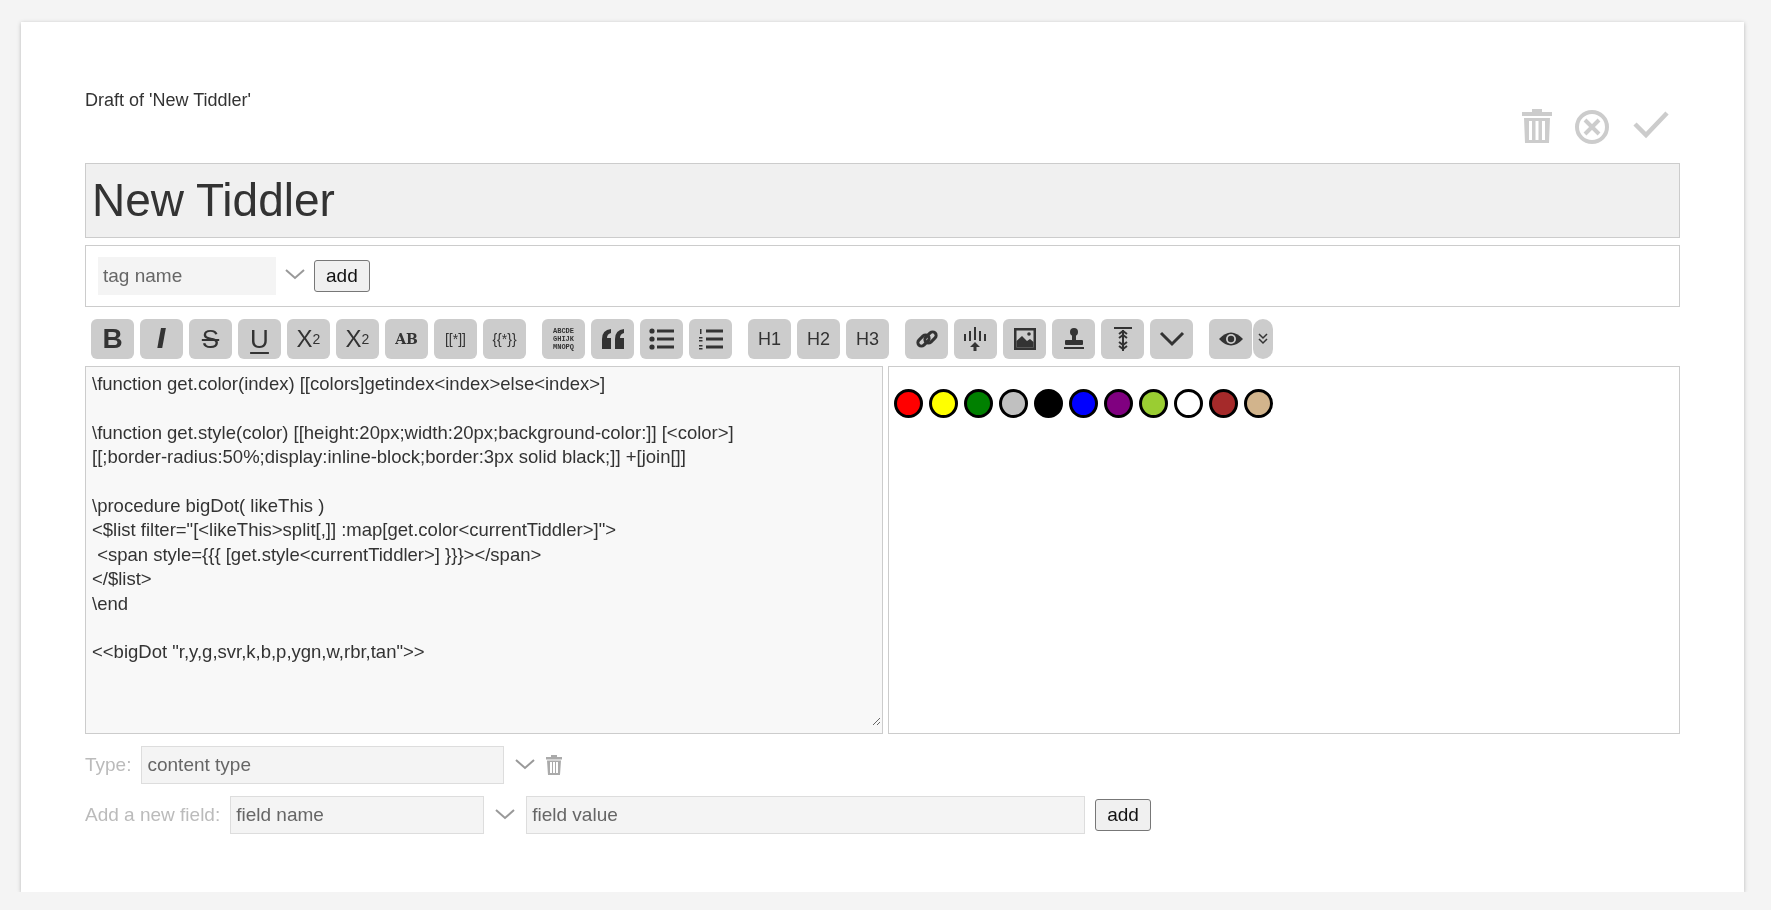  I want to click on link-button, so click(926, 339).